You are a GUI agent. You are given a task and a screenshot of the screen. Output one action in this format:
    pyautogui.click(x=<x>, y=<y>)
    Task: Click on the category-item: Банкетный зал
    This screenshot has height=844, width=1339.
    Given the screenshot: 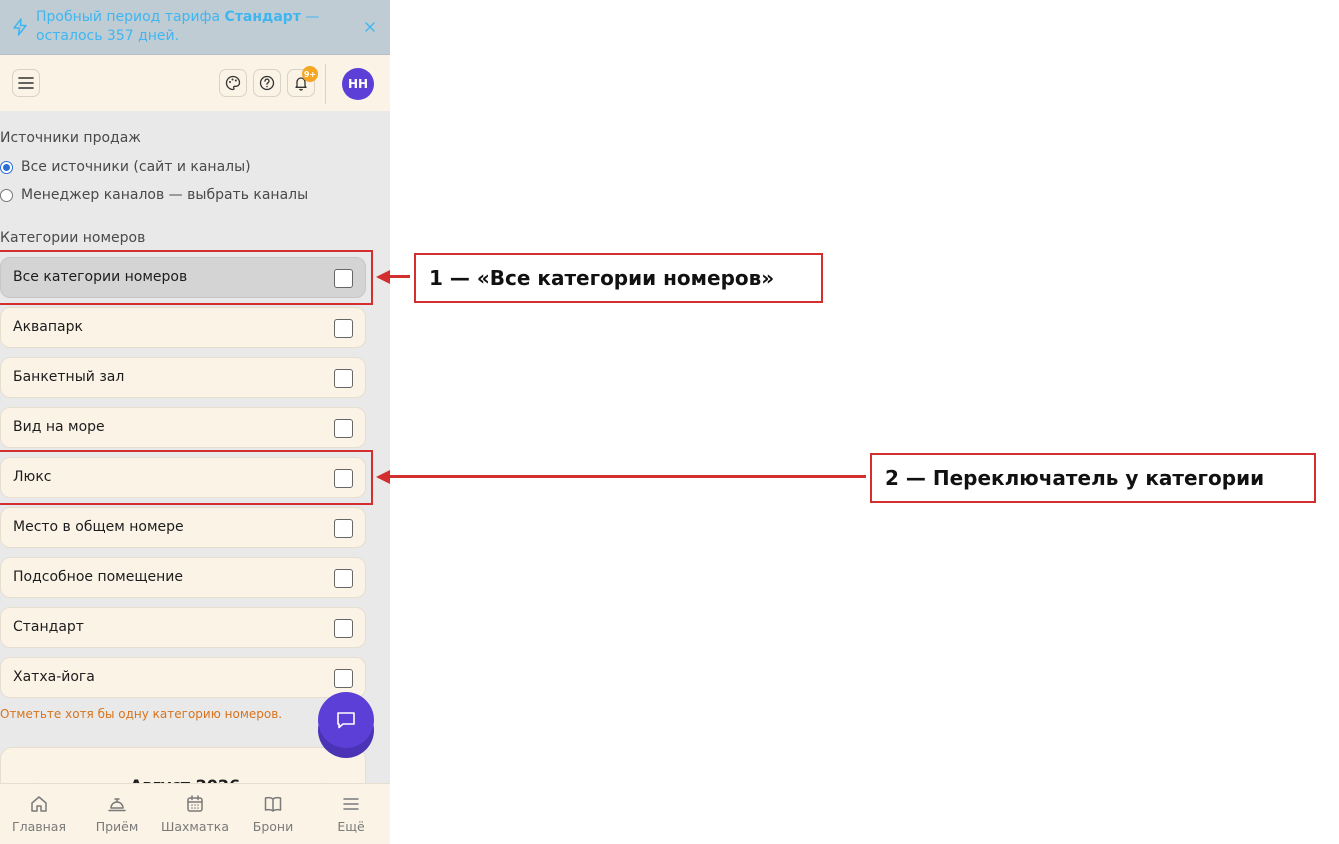 What is the action you would take?
    pyautogui.click(x=183, y=377)
    